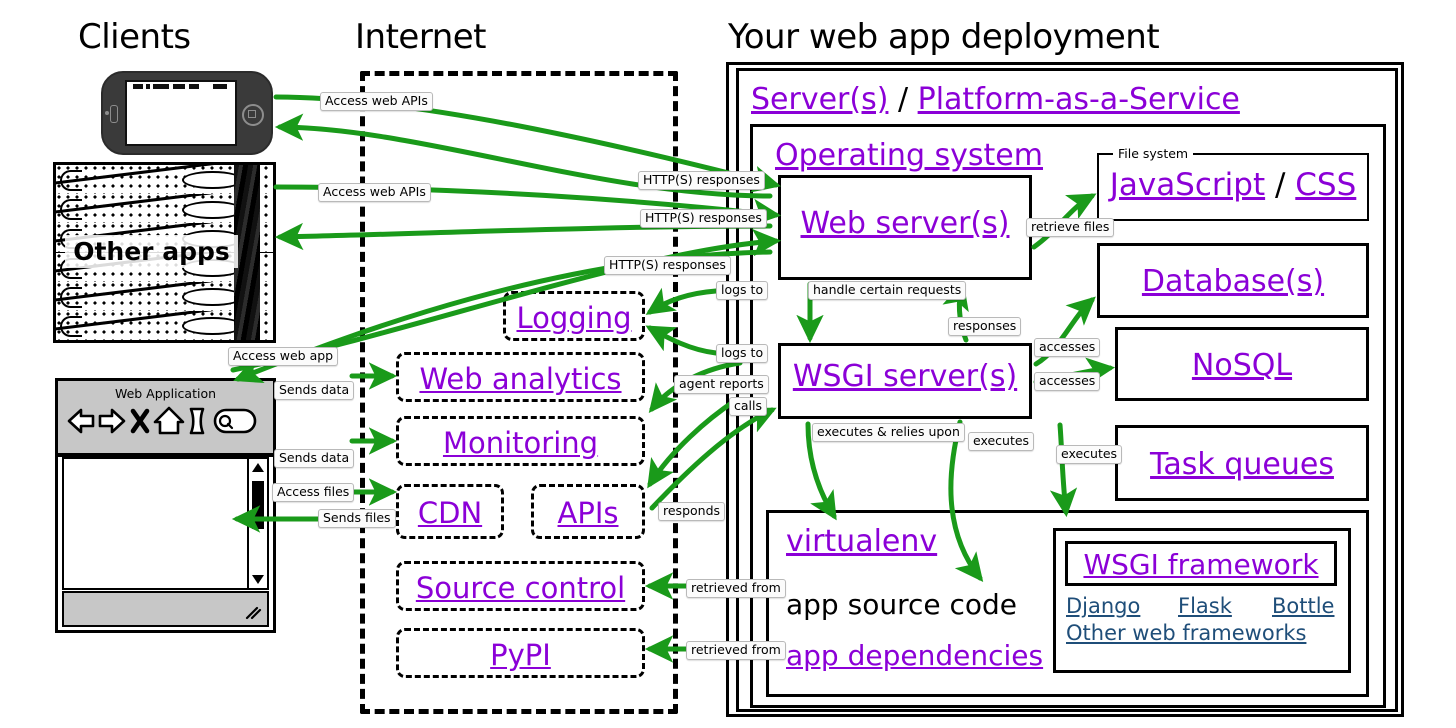 The image size is (1456, 728). What do you see at coordinates (1201, 564) in the screenshot?
I see `wsgi-framework-label: WSGI framework` at bounding box center [1201, 564].